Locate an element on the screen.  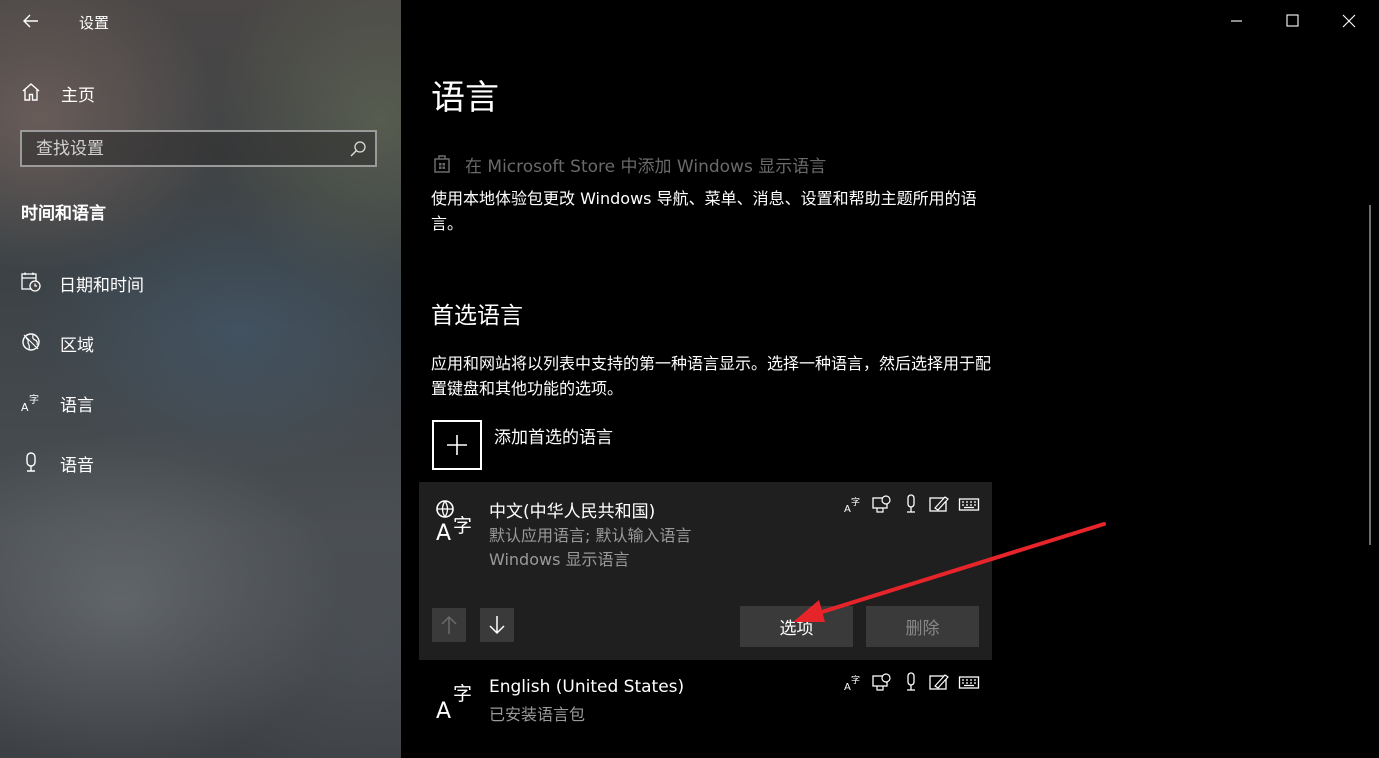
language-status: 已安装语言包 is located at coordinates (537, 714).